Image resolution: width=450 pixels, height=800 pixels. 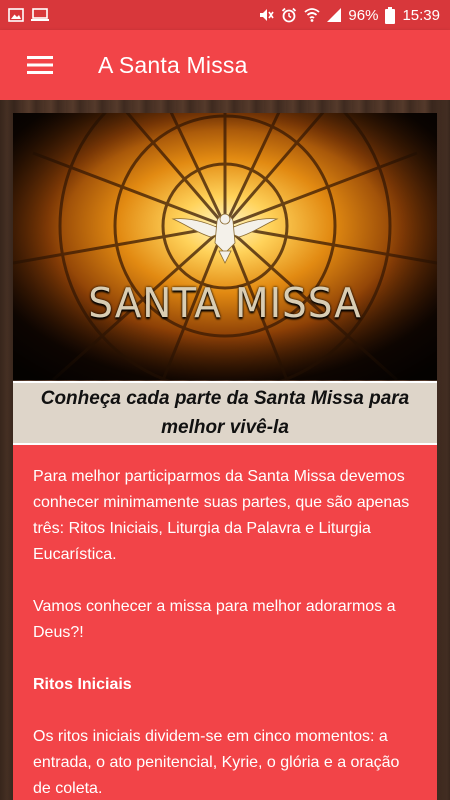 What do you see at coordinates (390, 15) in the screenshot?
I see `battery-icon` at bounding box center [390, 15].